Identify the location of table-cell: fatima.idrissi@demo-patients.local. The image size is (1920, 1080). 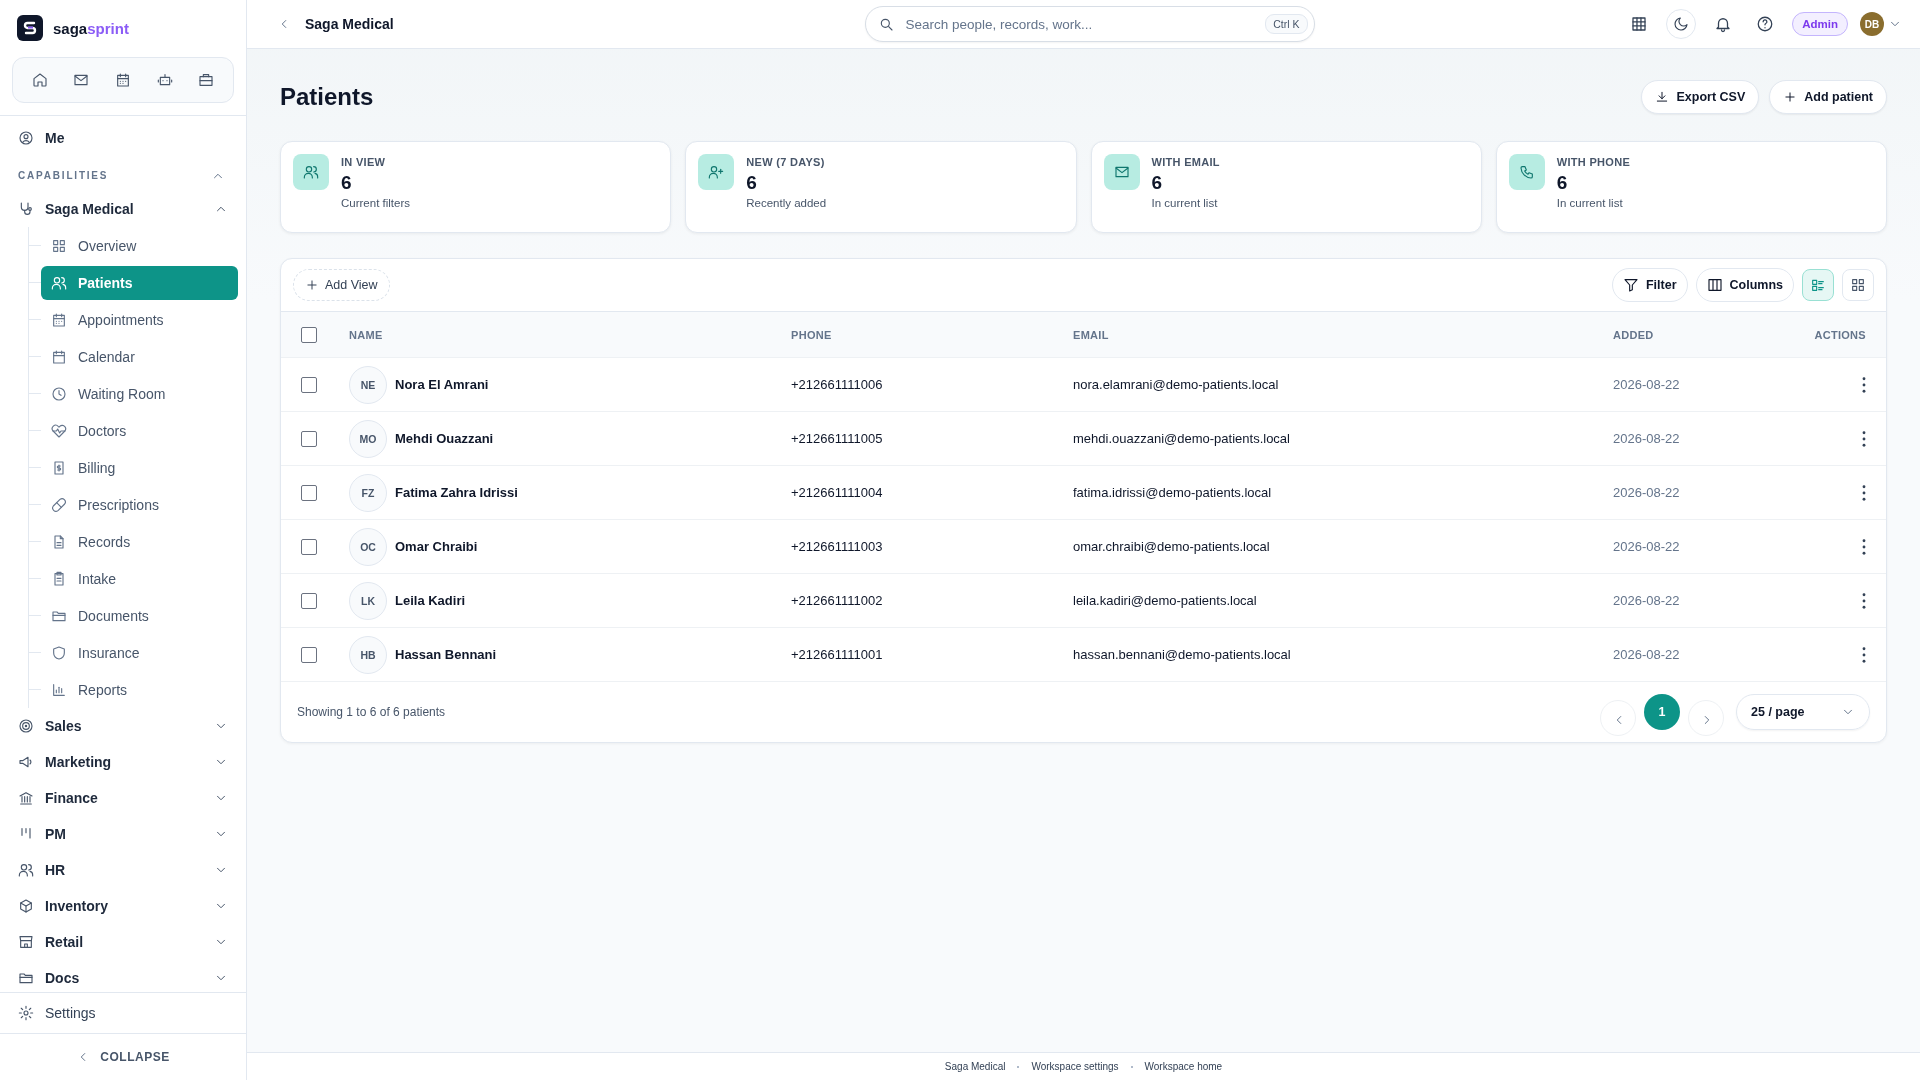
(1172, 492).